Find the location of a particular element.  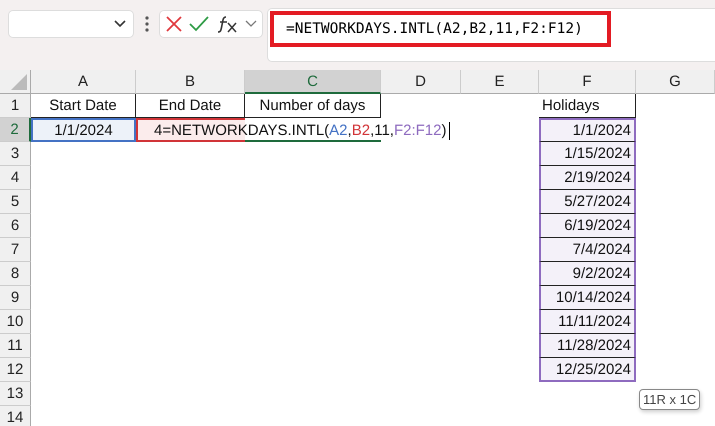

table-cell: 10/14/2024 is located at coordinates (587, 298).